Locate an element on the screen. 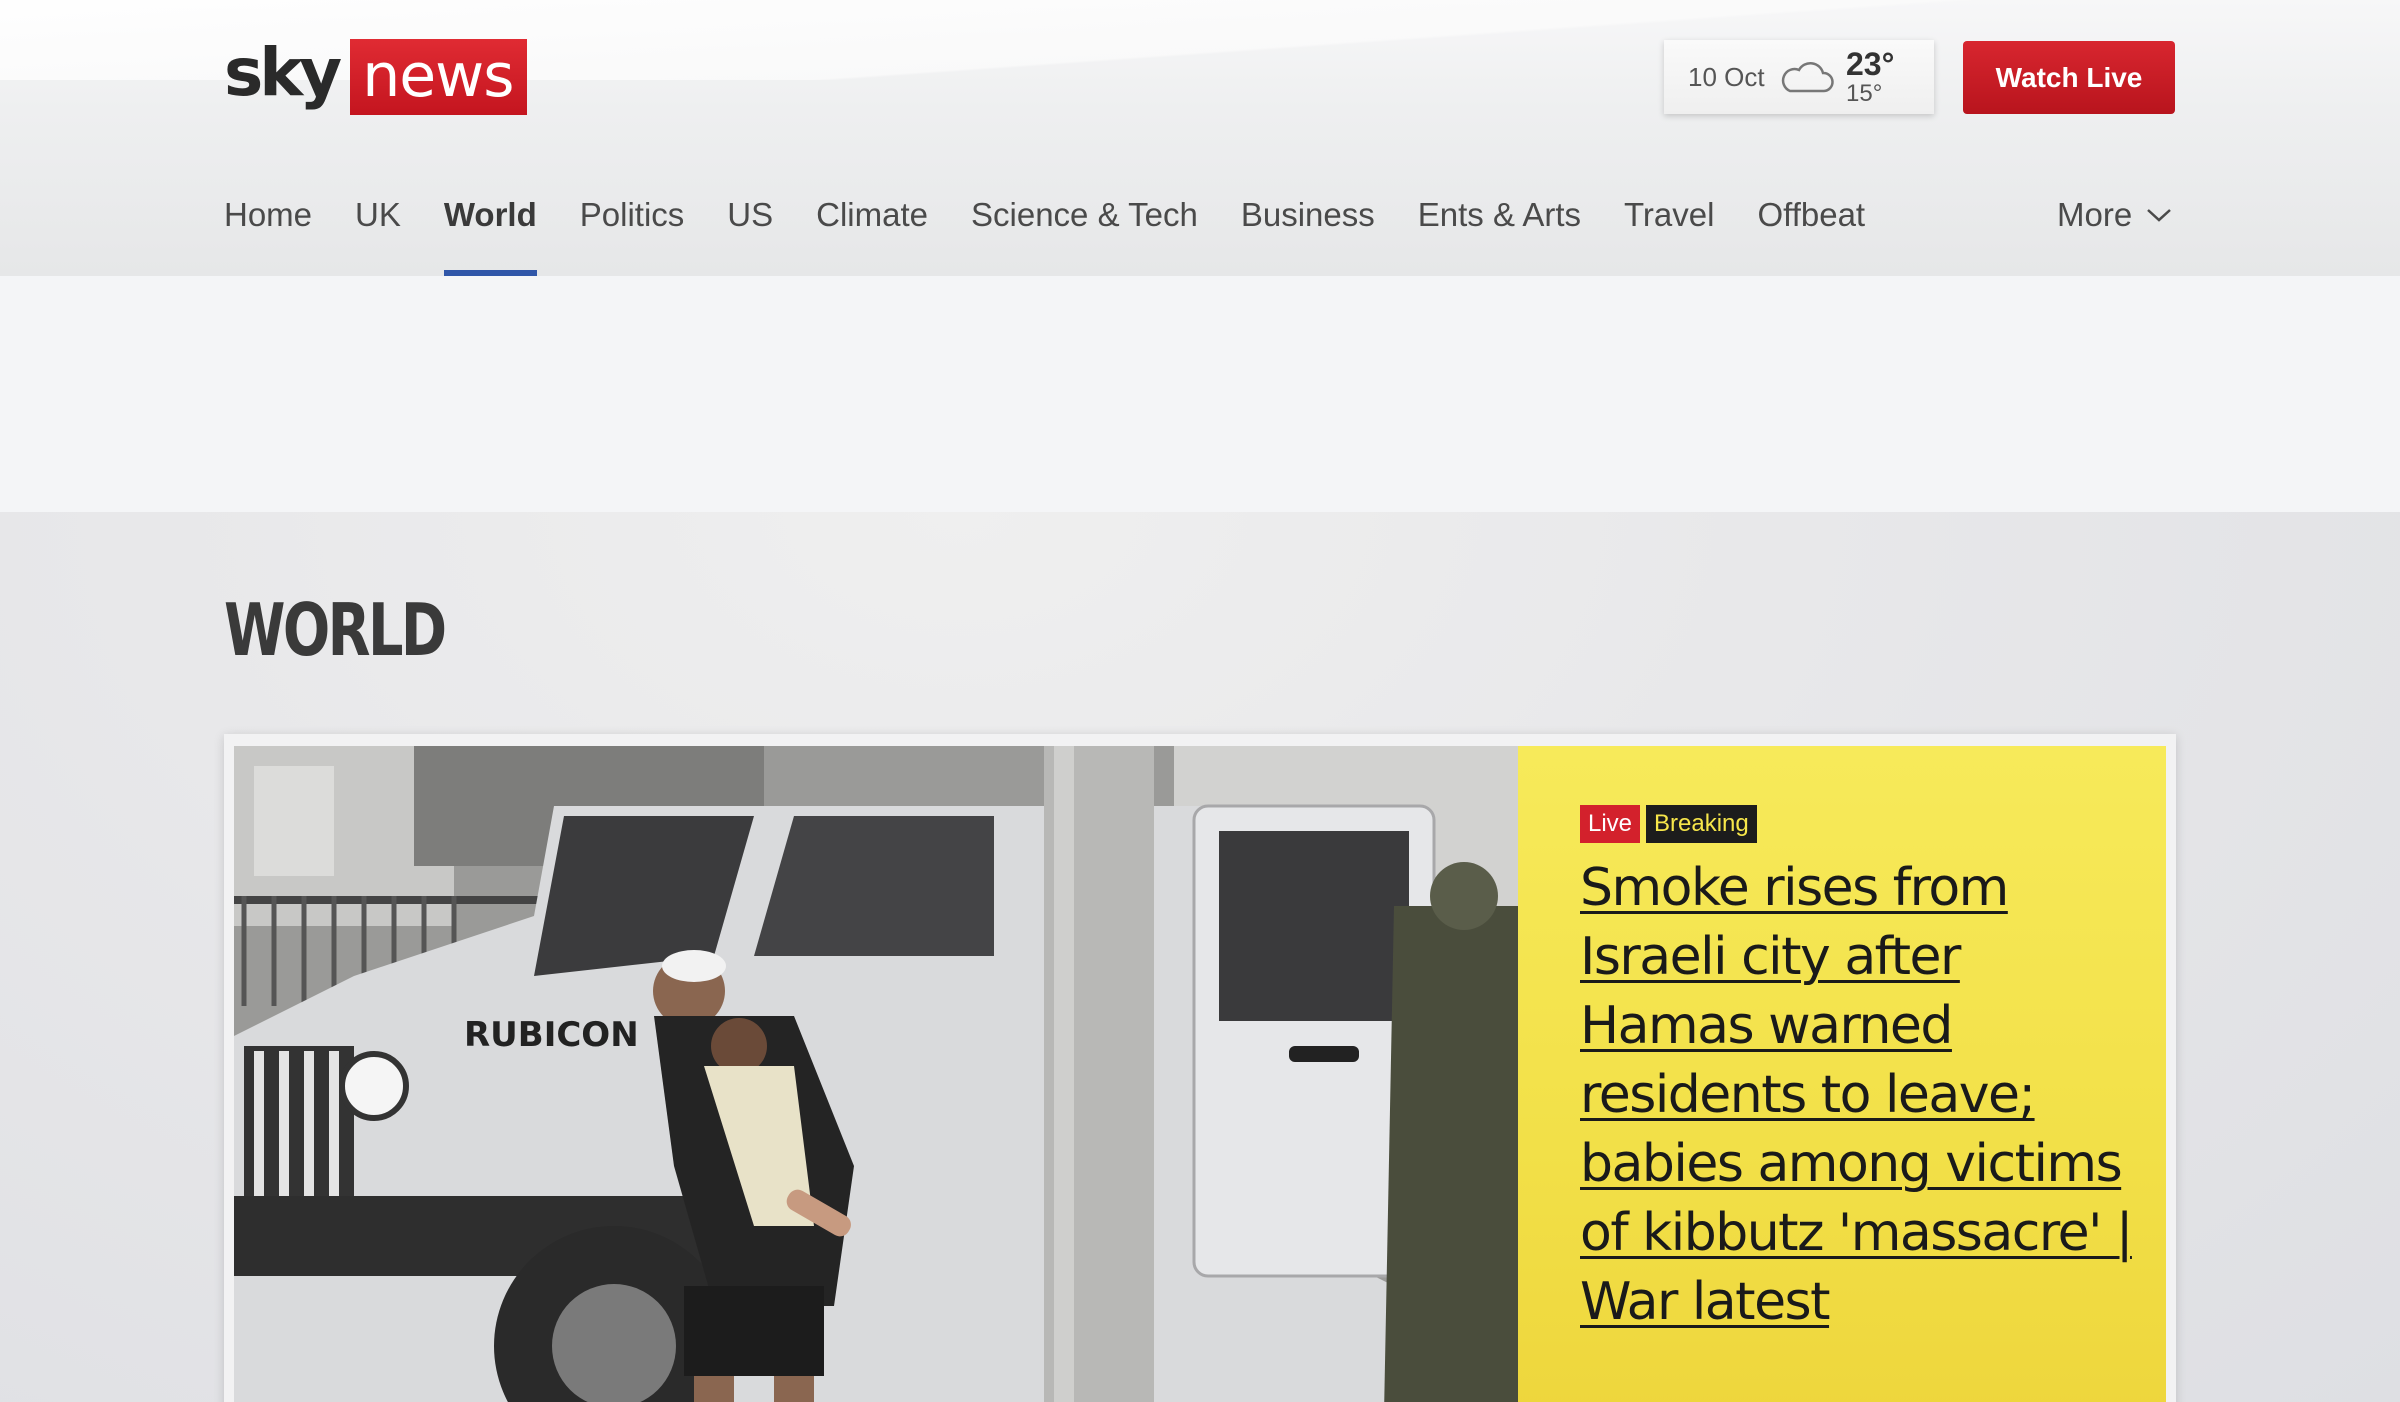 The image size is (2400, 1402). nav-item-world: World is located at coordinates (490, 231).